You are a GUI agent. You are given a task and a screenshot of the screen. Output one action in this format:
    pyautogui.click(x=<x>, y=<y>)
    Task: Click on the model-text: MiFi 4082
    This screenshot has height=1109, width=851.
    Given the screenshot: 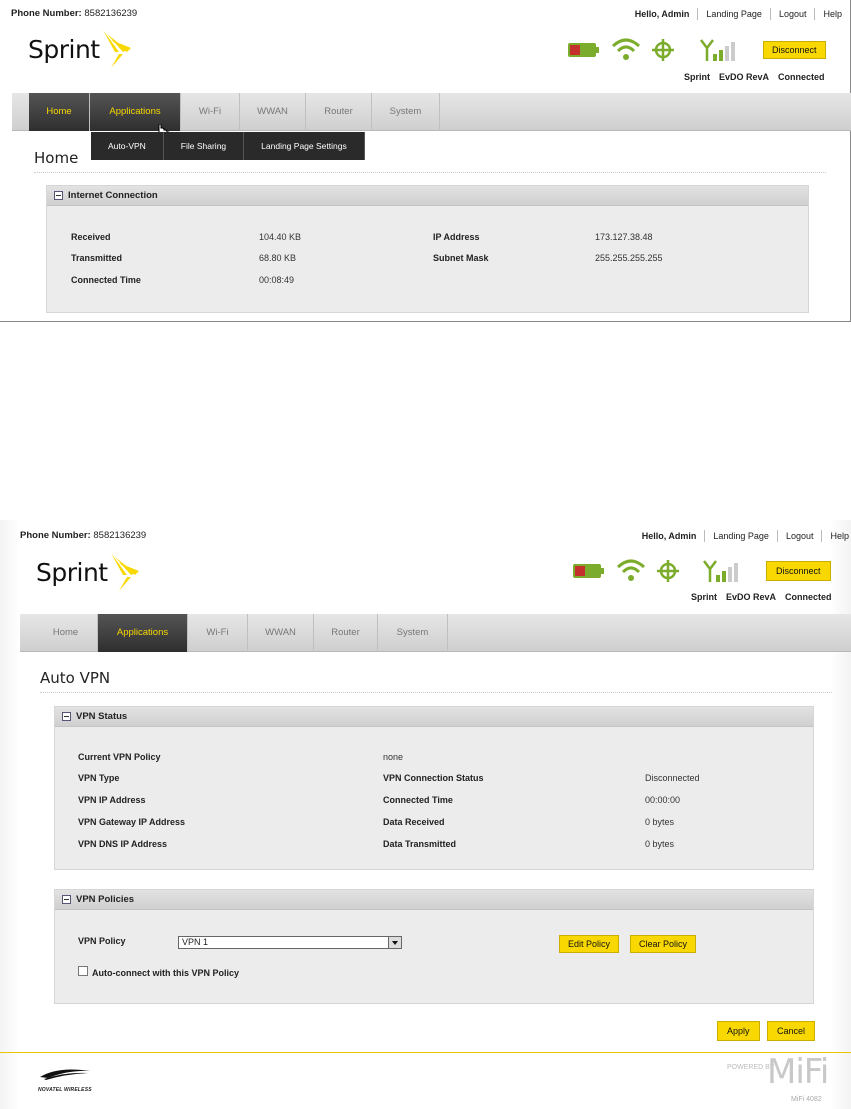 What is the action you would take?
    pyautogui.click(x=806, y=1099)
    